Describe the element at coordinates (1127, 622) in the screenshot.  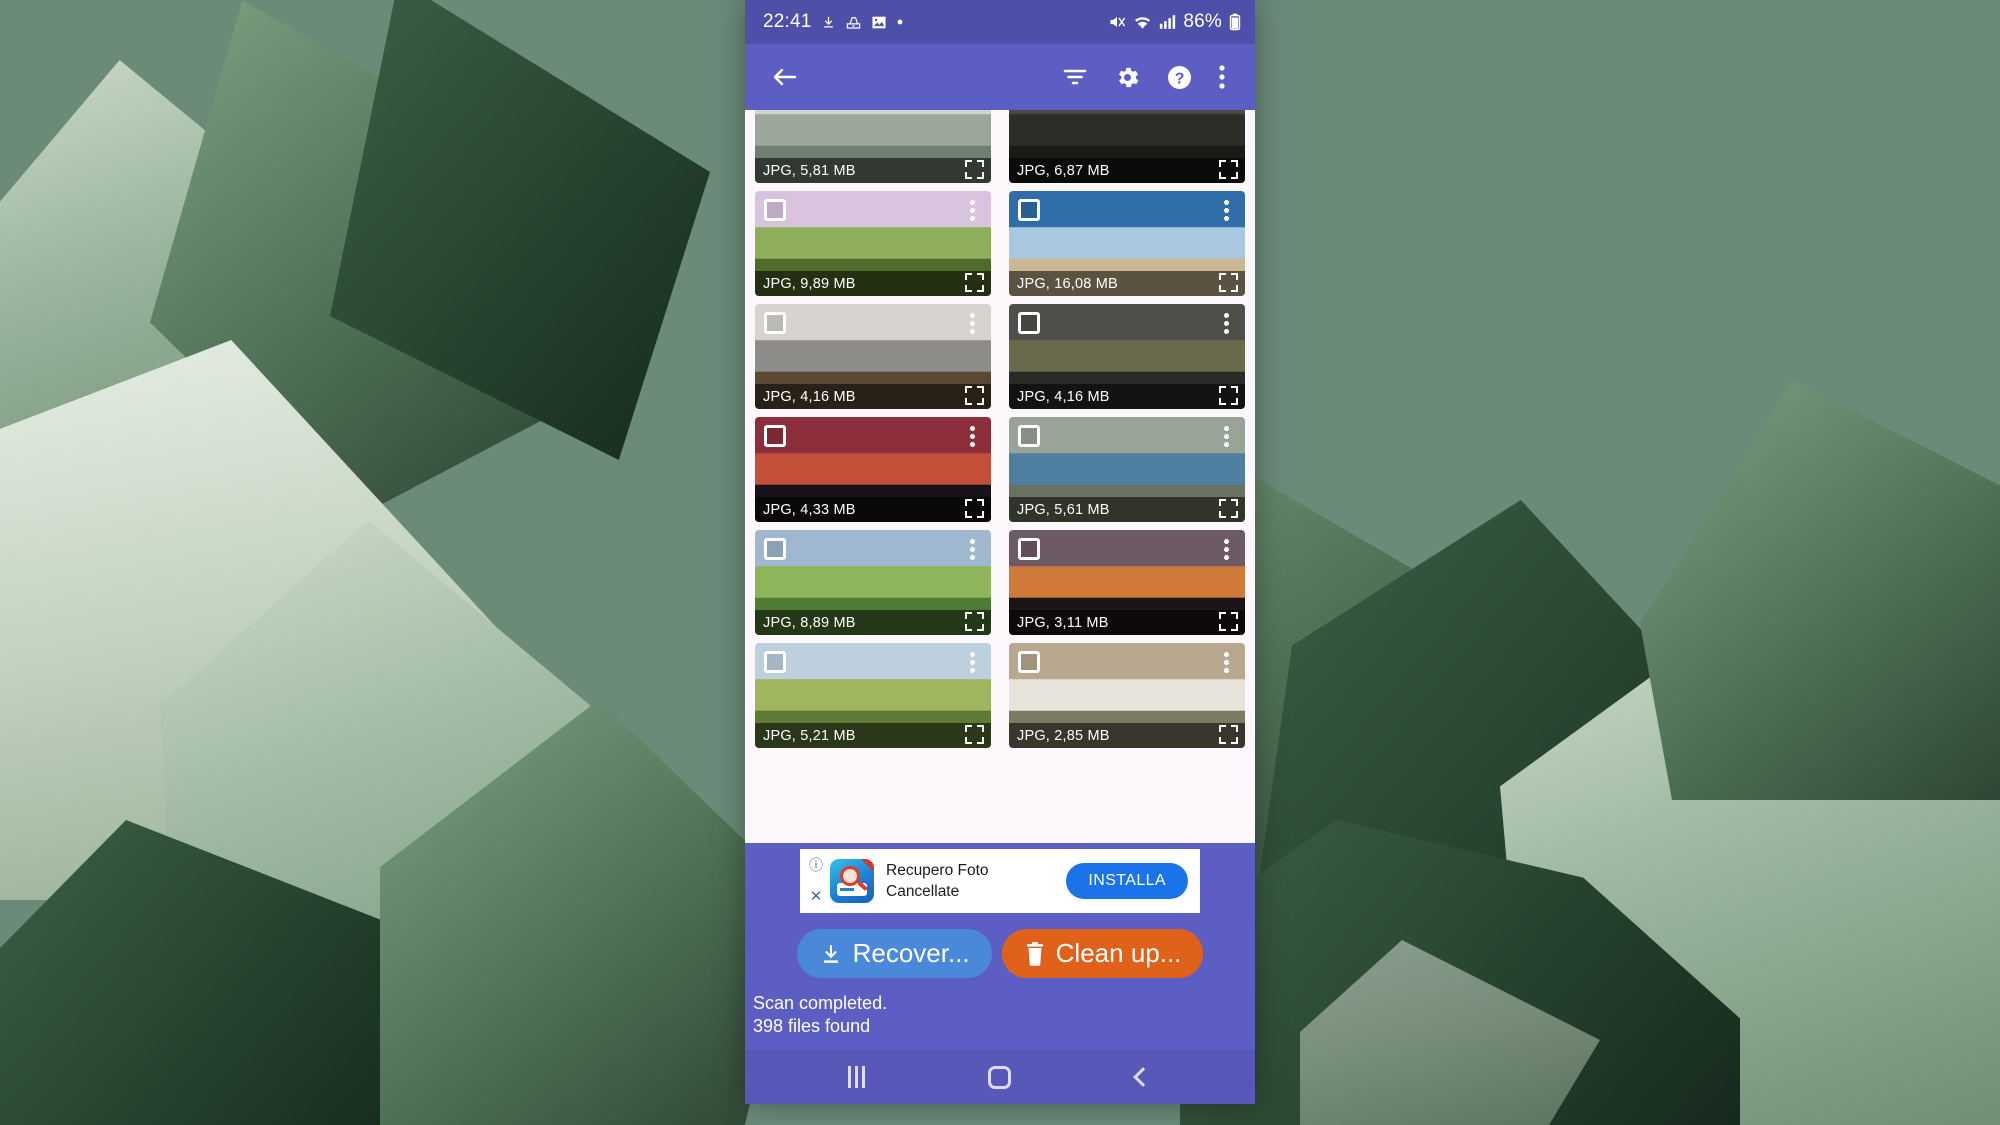
I see `photo-size-label: JPG, 3,11 MB` at that location.